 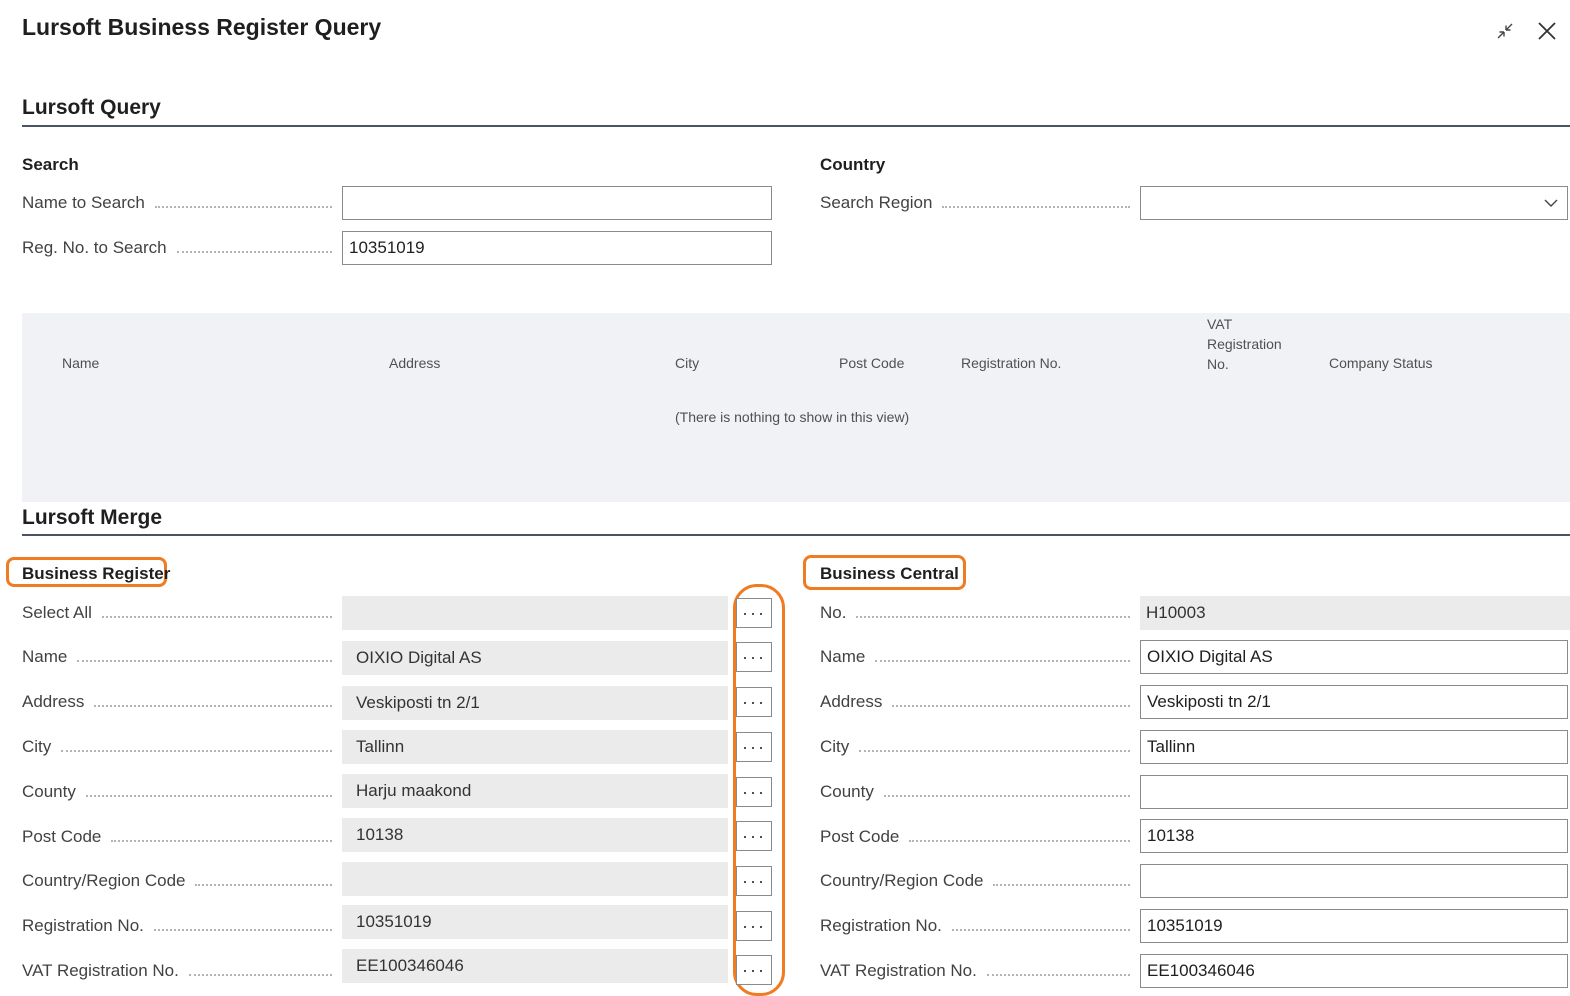 I want to click on br-name-assist-button: ···, so click(x=754, y=657).